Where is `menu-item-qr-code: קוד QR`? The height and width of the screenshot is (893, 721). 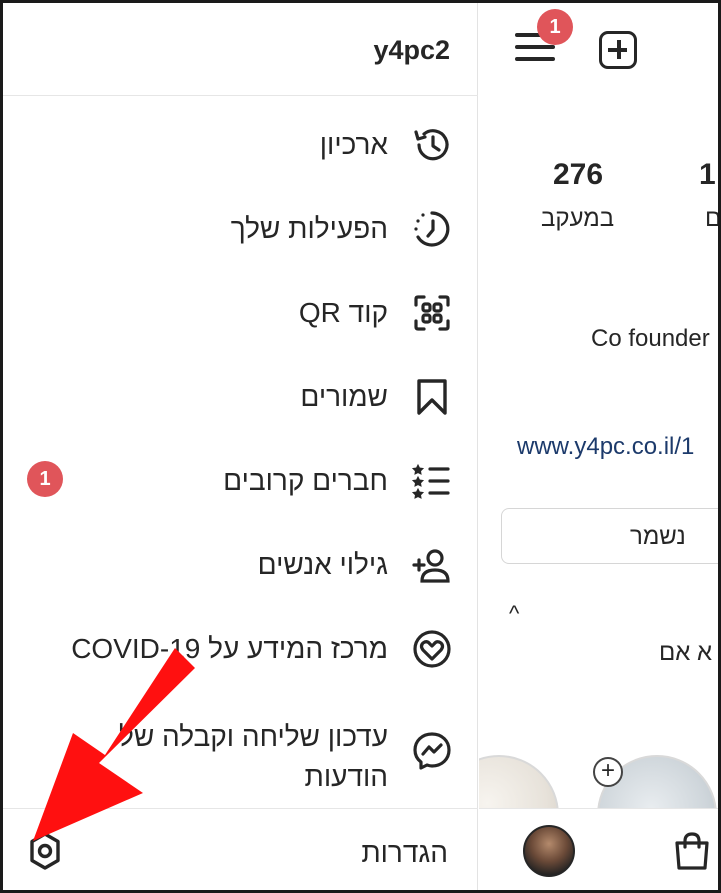
menu-item-qr-code: קוד QR is located at coordinates (240, 311).